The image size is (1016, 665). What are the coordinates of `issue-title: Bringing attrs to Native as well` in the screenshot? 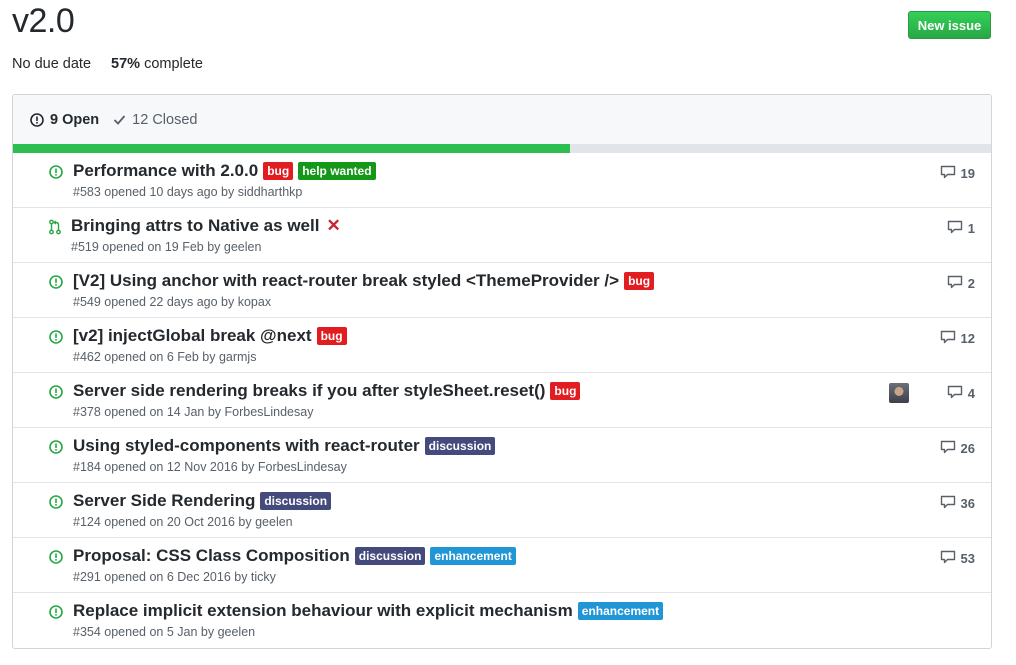 It's located at (195, 226).